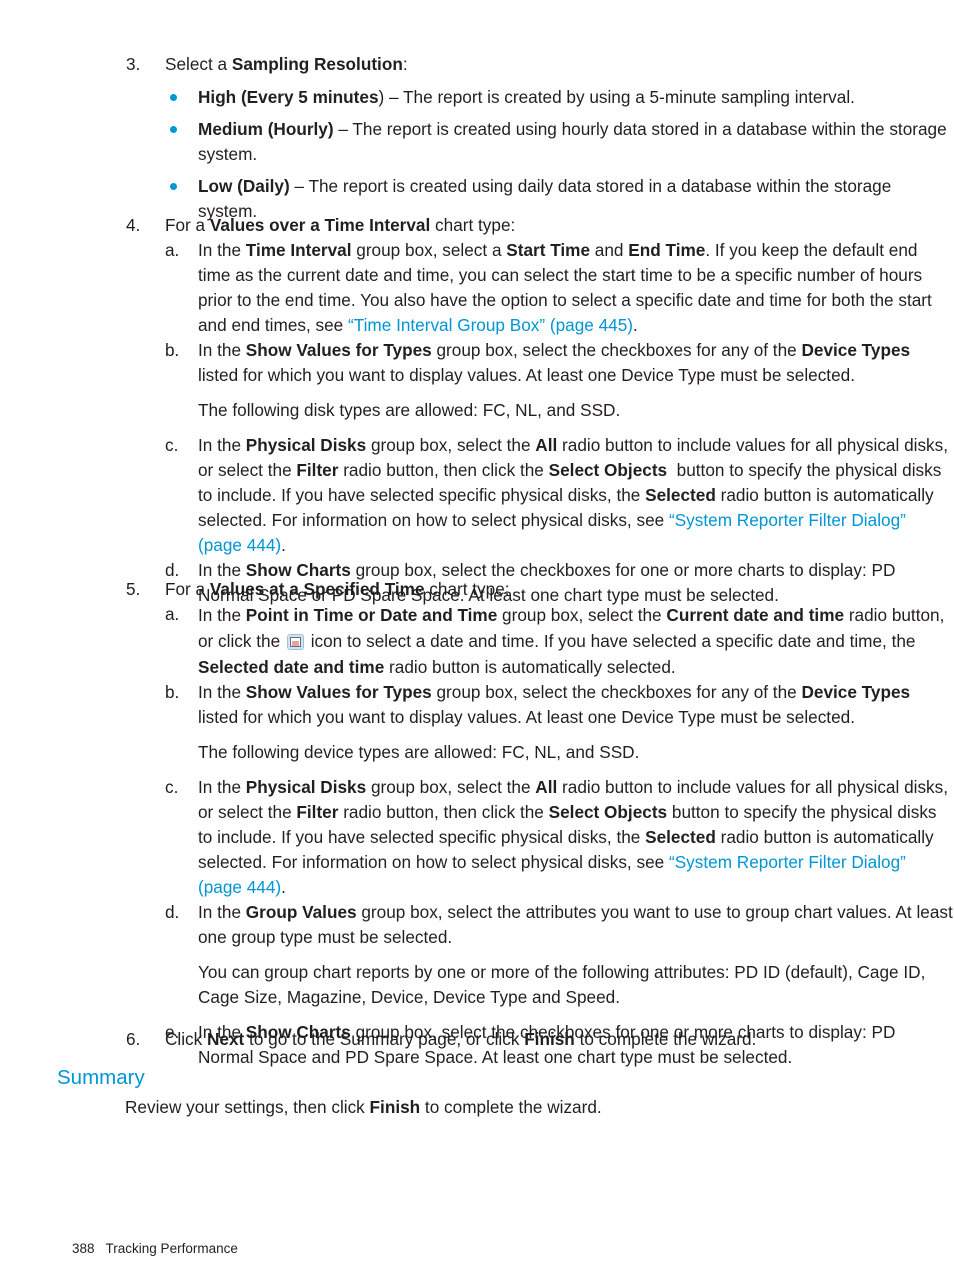 The height and width of the screenshot is (1276, 954). Describe the element at coordinates (222, 350) in the screenshot. I see `step-4b-t1: In the` at that location.